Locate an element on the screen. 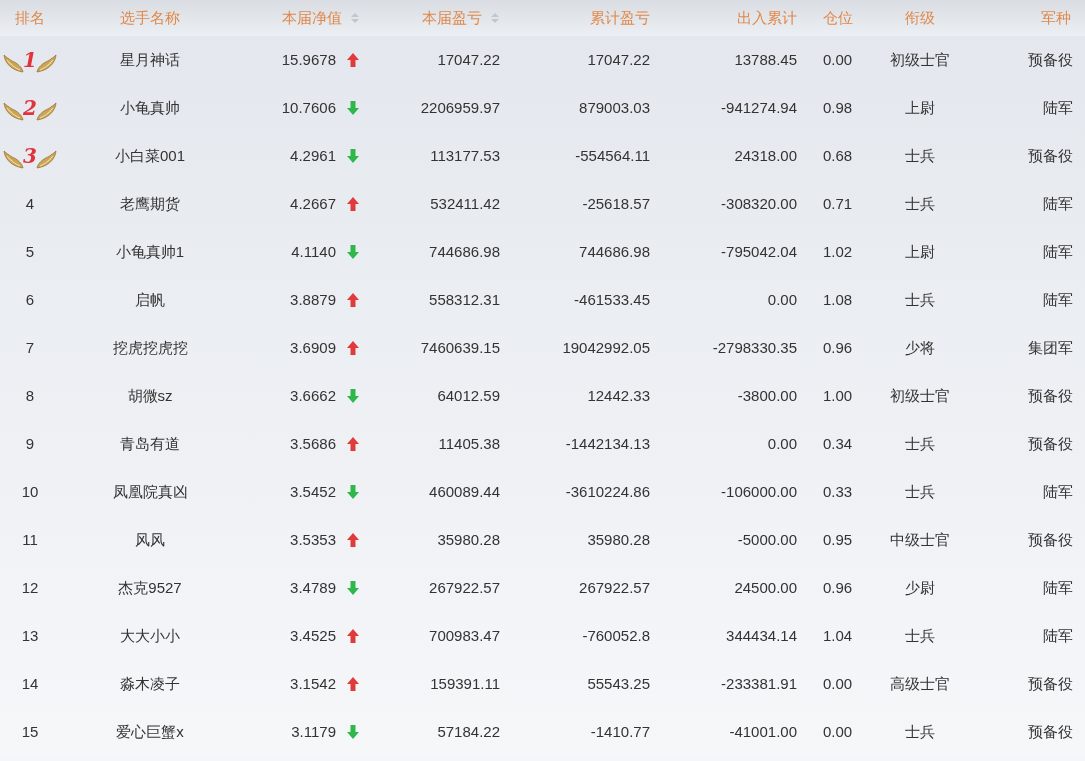  rank-number: 3 is located at coordinates (30, 156).